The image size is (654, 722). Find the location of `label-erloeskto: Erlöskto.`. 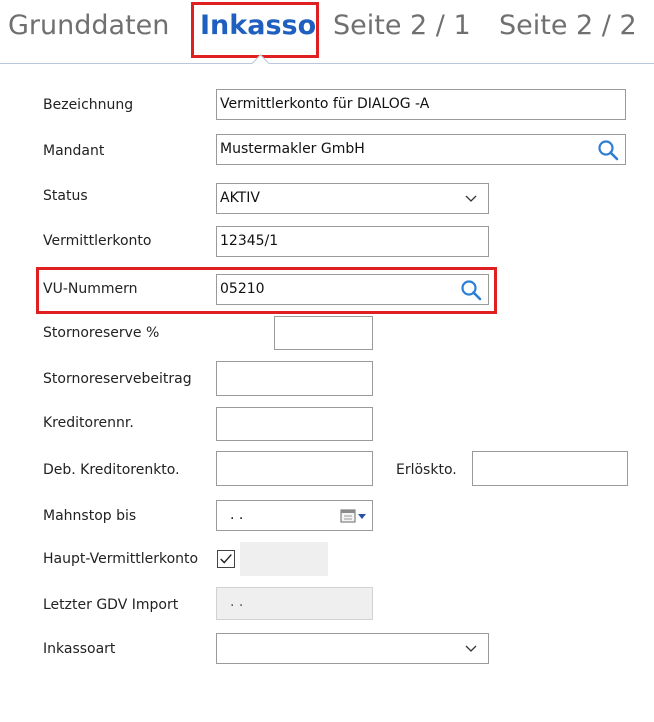

label-erloeskto: Erlöskto. is located at coordinates (426, 470).